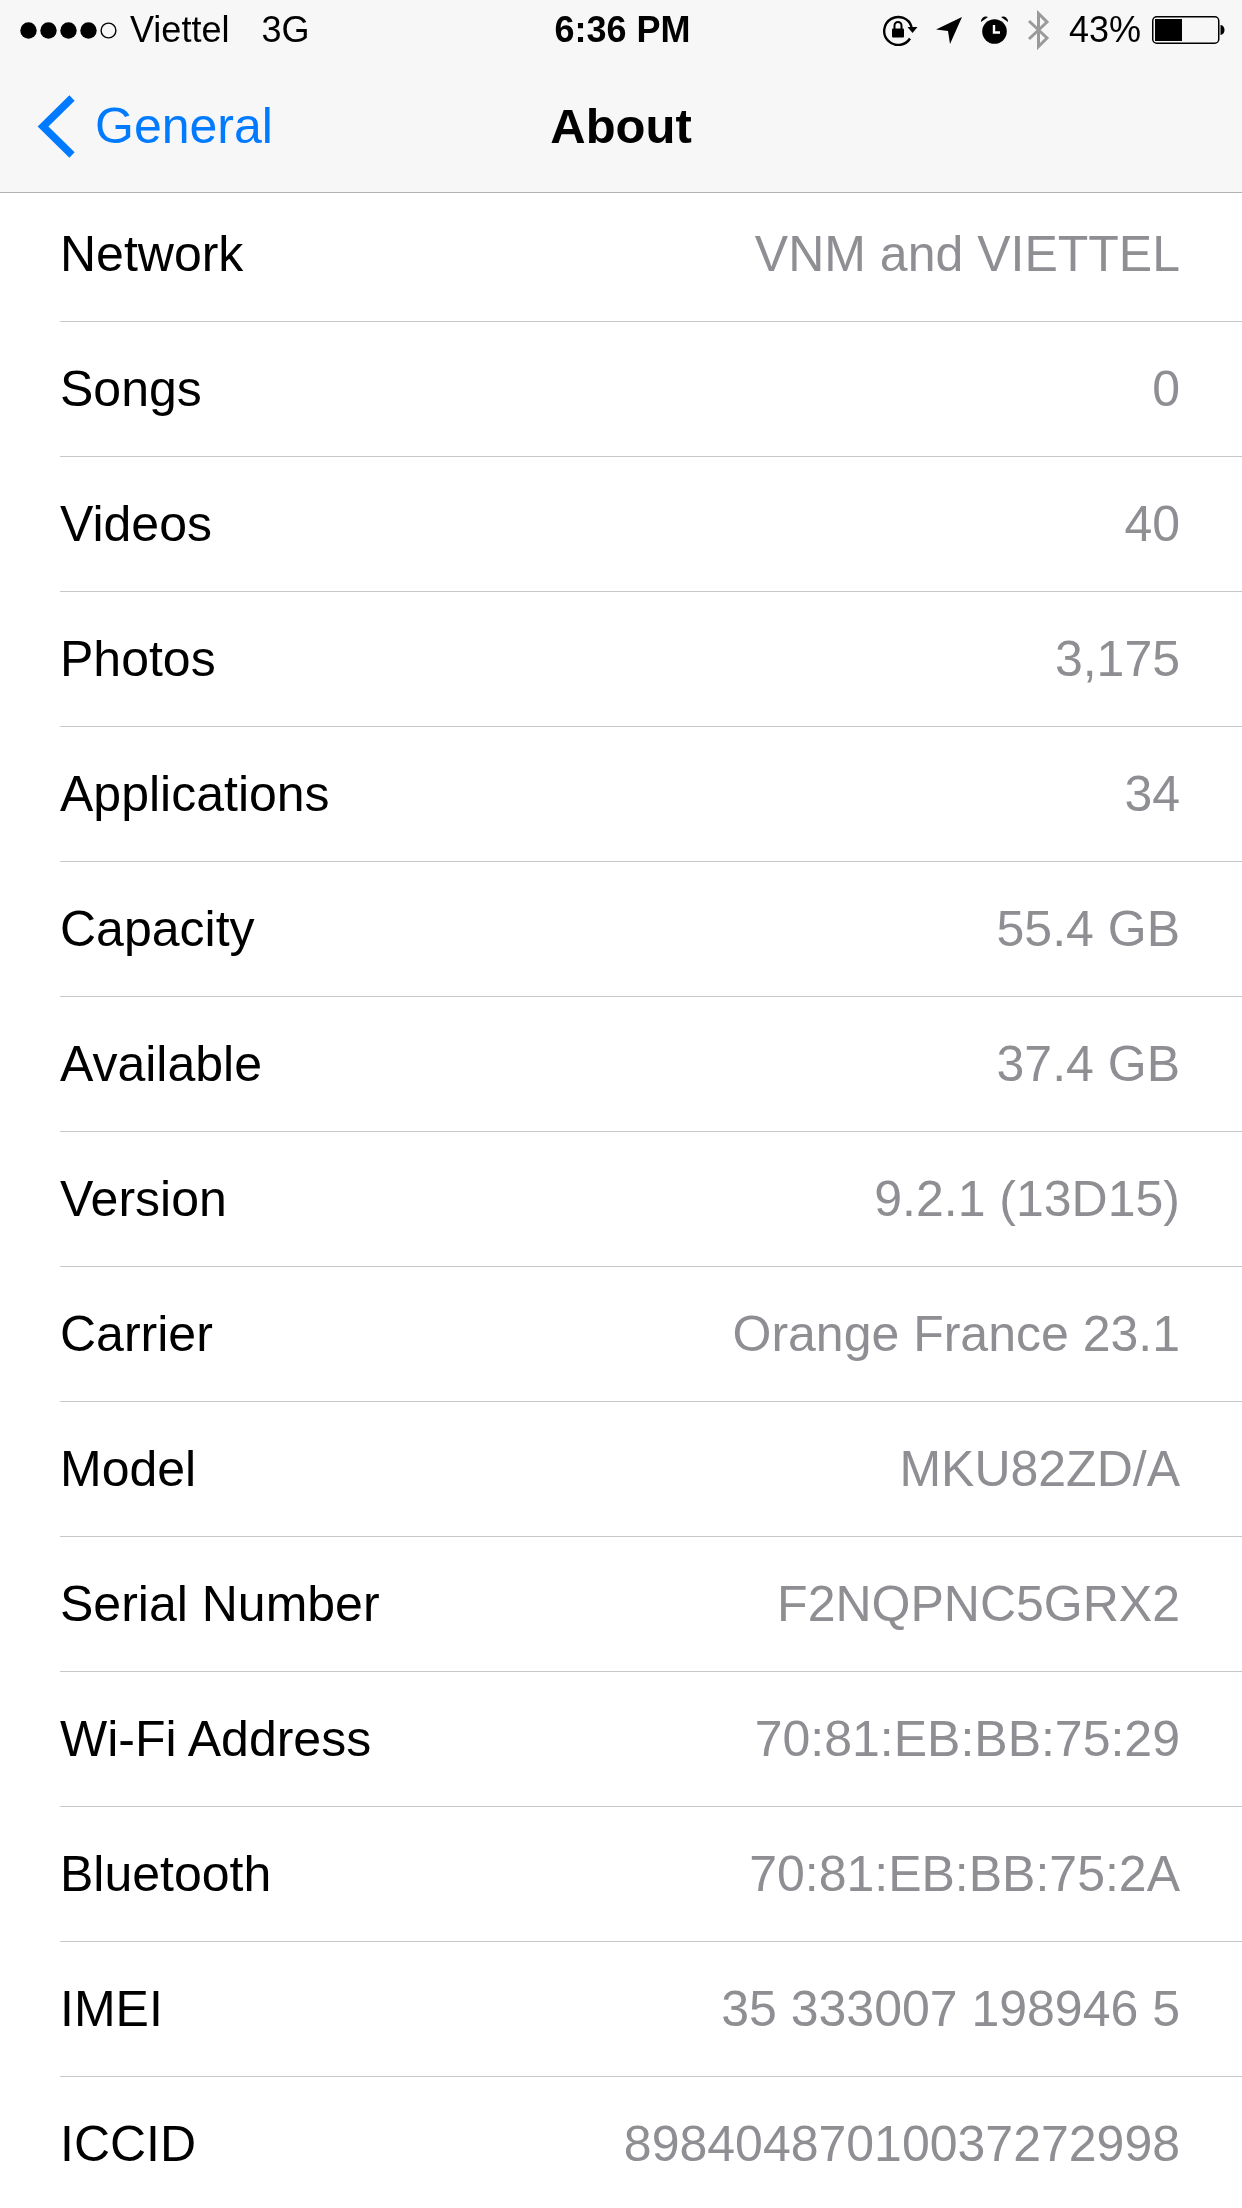  Describe the element at coordinates (143, 1199) in the screenshot. I see `setting-label: Version` at that location.